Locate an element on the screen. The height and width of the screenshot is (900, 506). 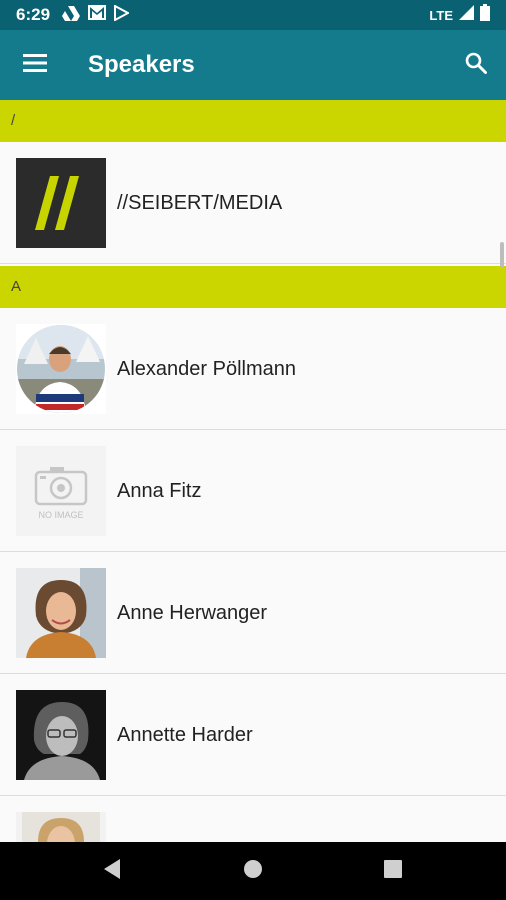
speaker-row-anna-fitz: NO IMAGE Anna Fitz is located at coordinates (253, 491).